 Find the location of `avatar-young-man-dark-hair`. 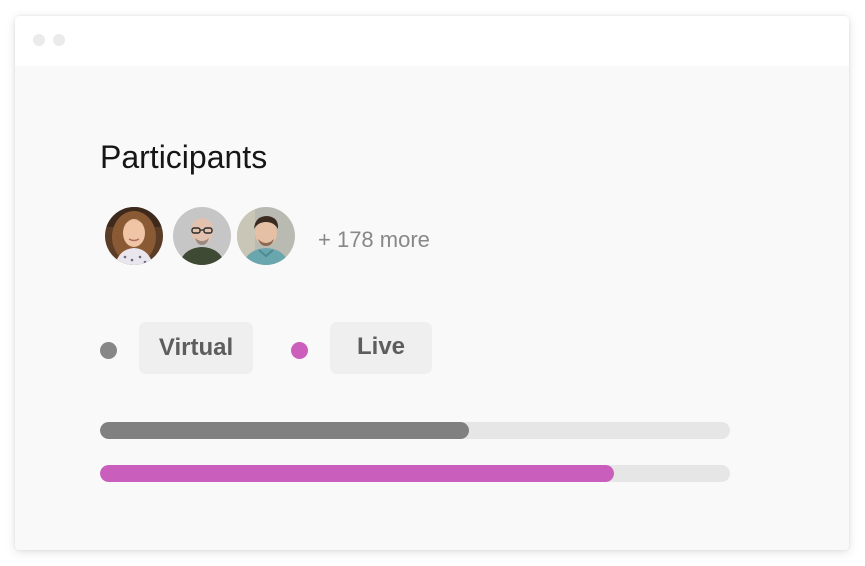

avatar-young-man-dark-hair is located at coordinates (266, 236).